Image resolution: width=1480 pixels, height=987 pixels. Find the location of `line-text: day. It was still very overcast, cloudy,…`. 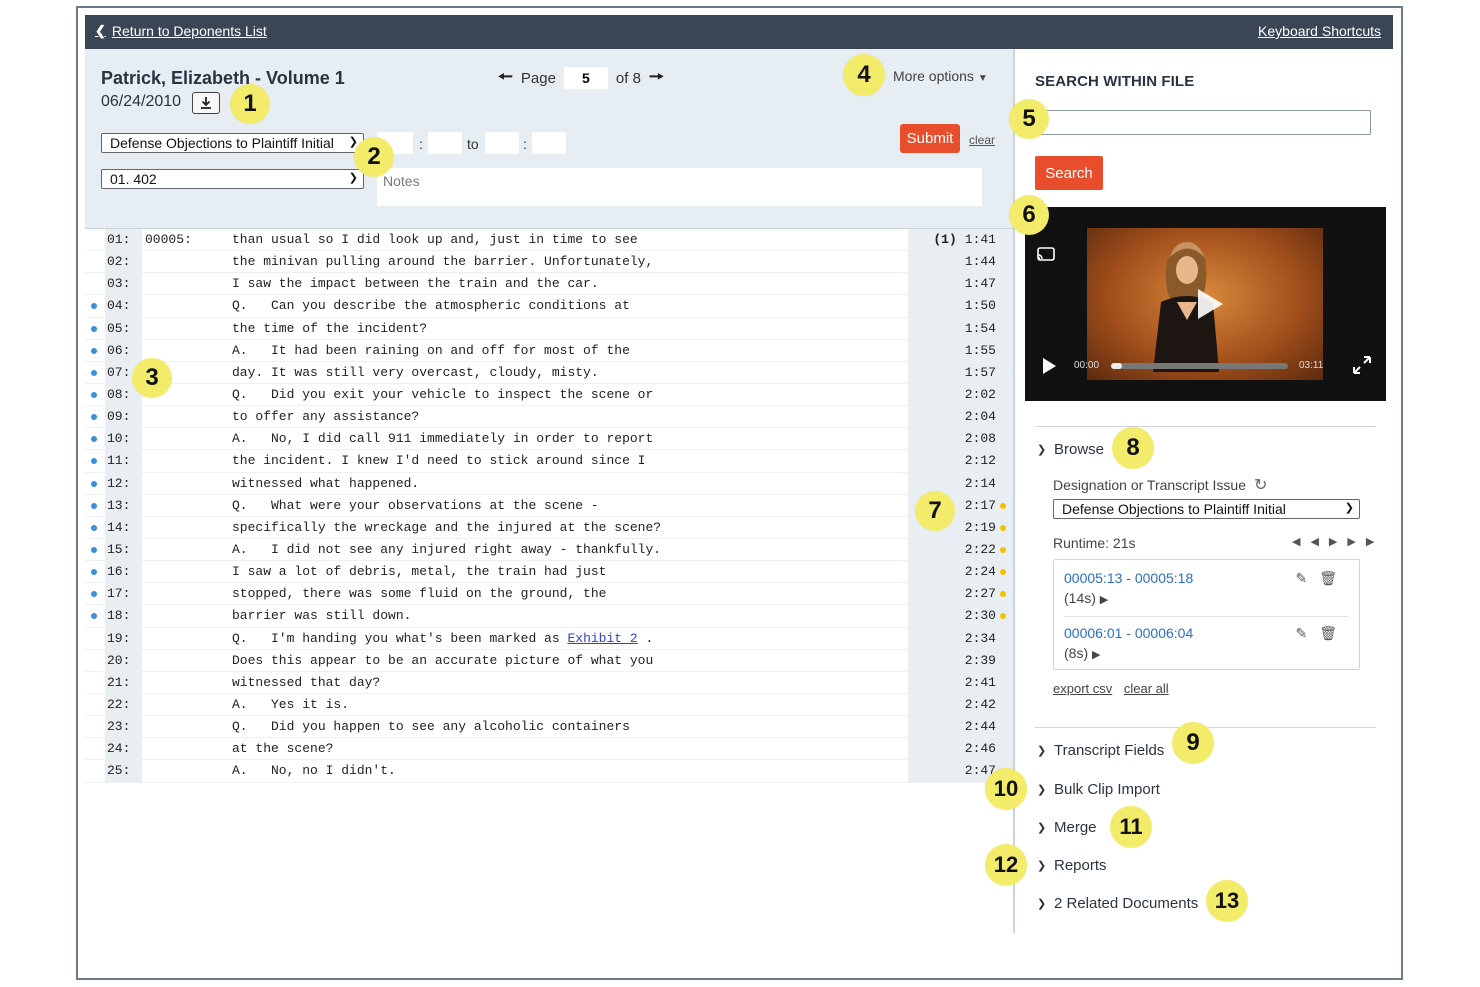

line-text: day. It was still very overcast, cloudy,… is located at coordinates (415, 373).